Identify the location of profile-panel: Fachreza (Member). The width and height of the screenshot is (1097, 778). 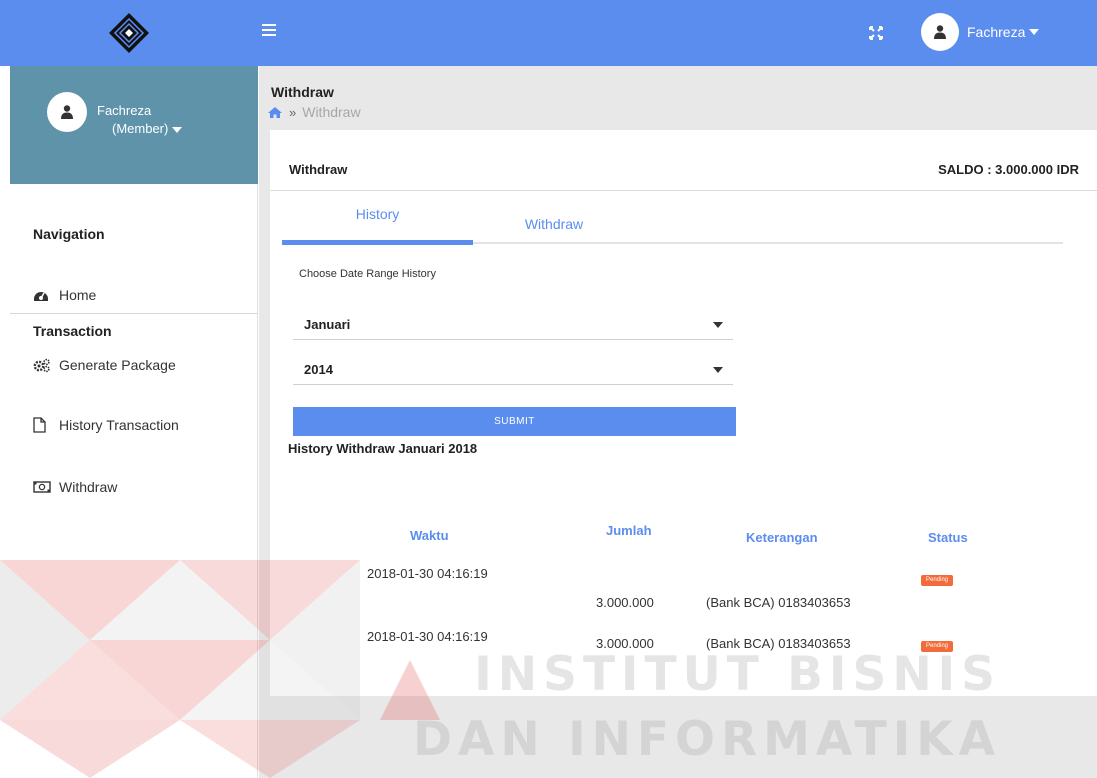
(134, 125).